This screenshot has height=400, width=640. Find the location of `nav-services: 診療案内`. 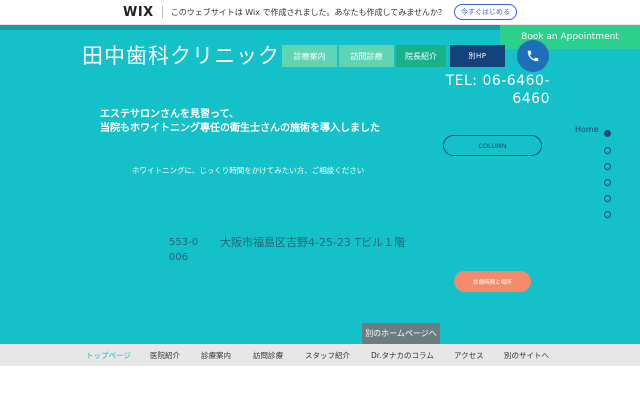

nav-services: 診療案内 is located at coordinates (216, 355).